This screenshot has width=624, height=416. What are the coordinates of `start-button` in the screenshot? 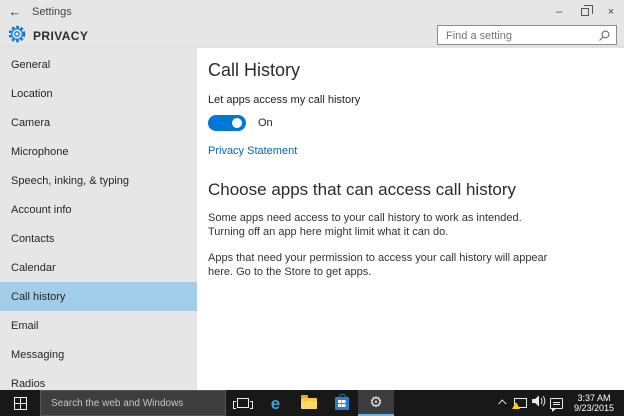 It's located at (20, 403).